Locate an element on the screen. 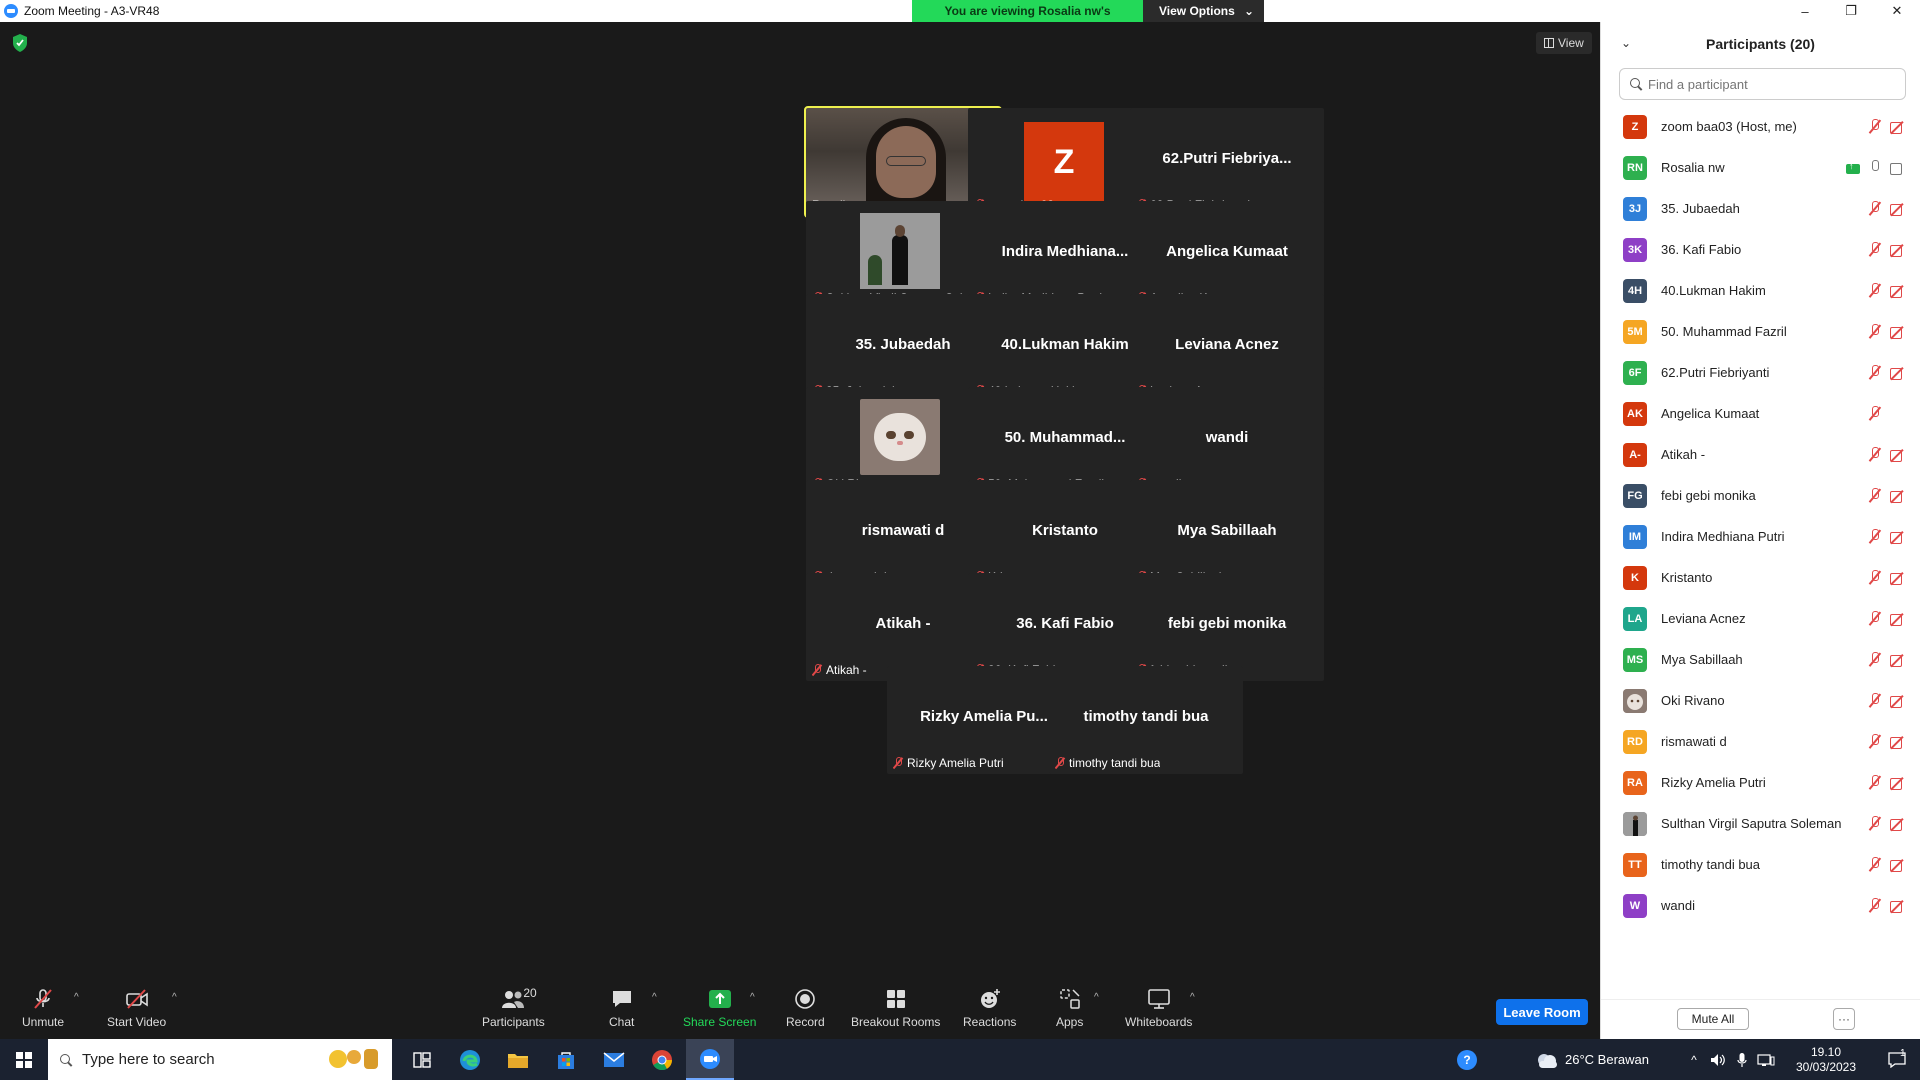  video-tile: Mya SabillaahMya Sabillaah is located at coordinates (1227, 534).